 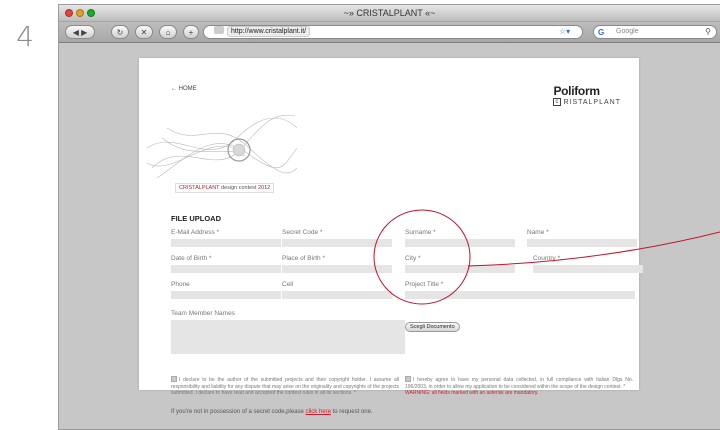 I want to click on surname-input, so click(x=460, y=243).